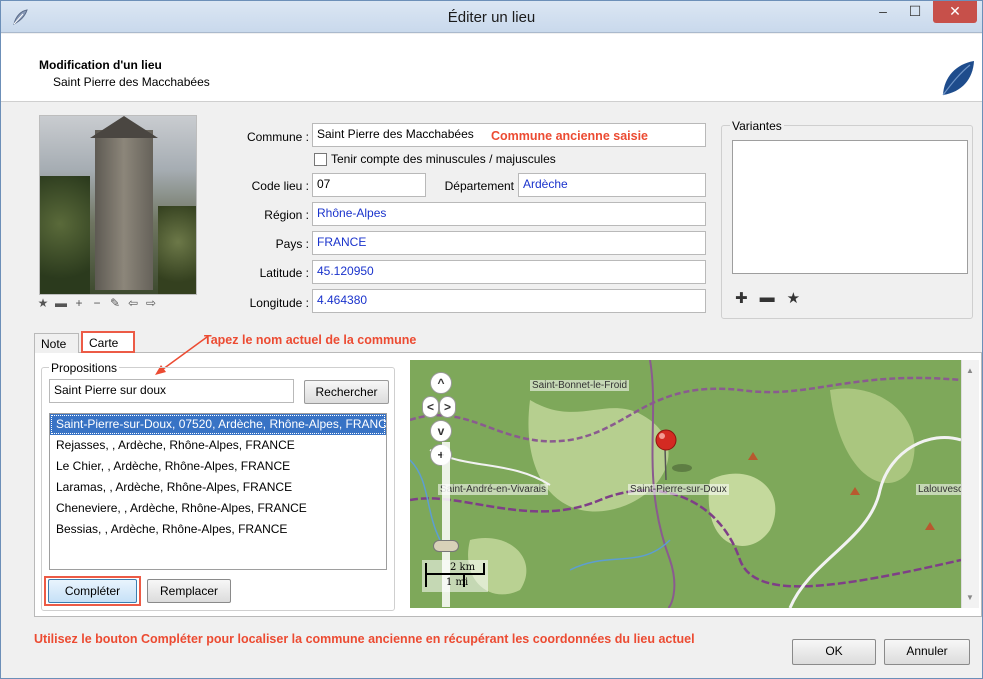 The image size is (983, 679). I want to click on list-item: Laramas, , Ardèche, Rhône-Alpes, FRANCE, so click(218, 487).